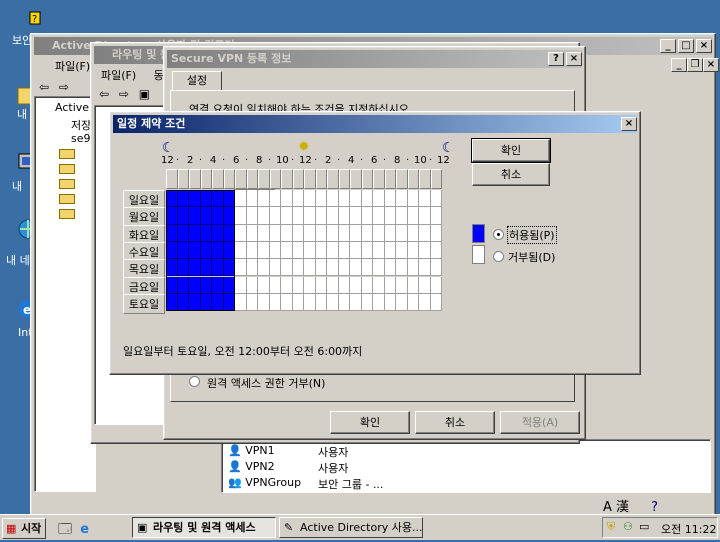 The width and height of the screenshot is (720, 542). What do you see at coordinates (118, 75) in the screenshot?
I see `menu-file: 파일(F)` at bounding box center [118, 75].